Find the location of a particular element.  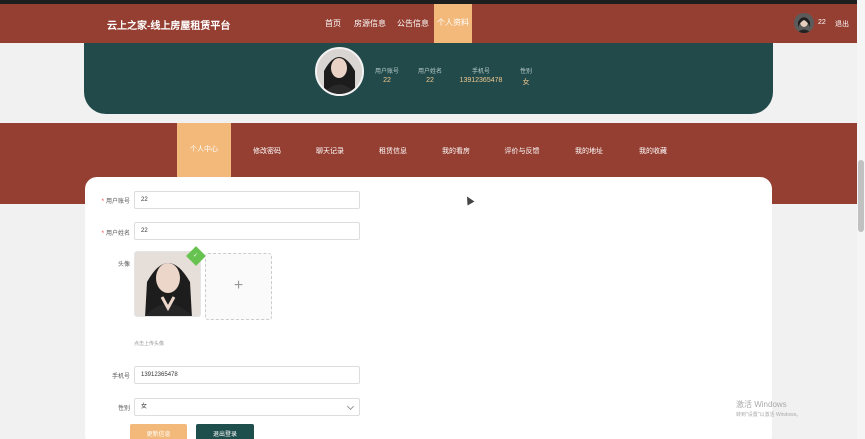

nav-home: 首页 is located at coordinates (333, 23).